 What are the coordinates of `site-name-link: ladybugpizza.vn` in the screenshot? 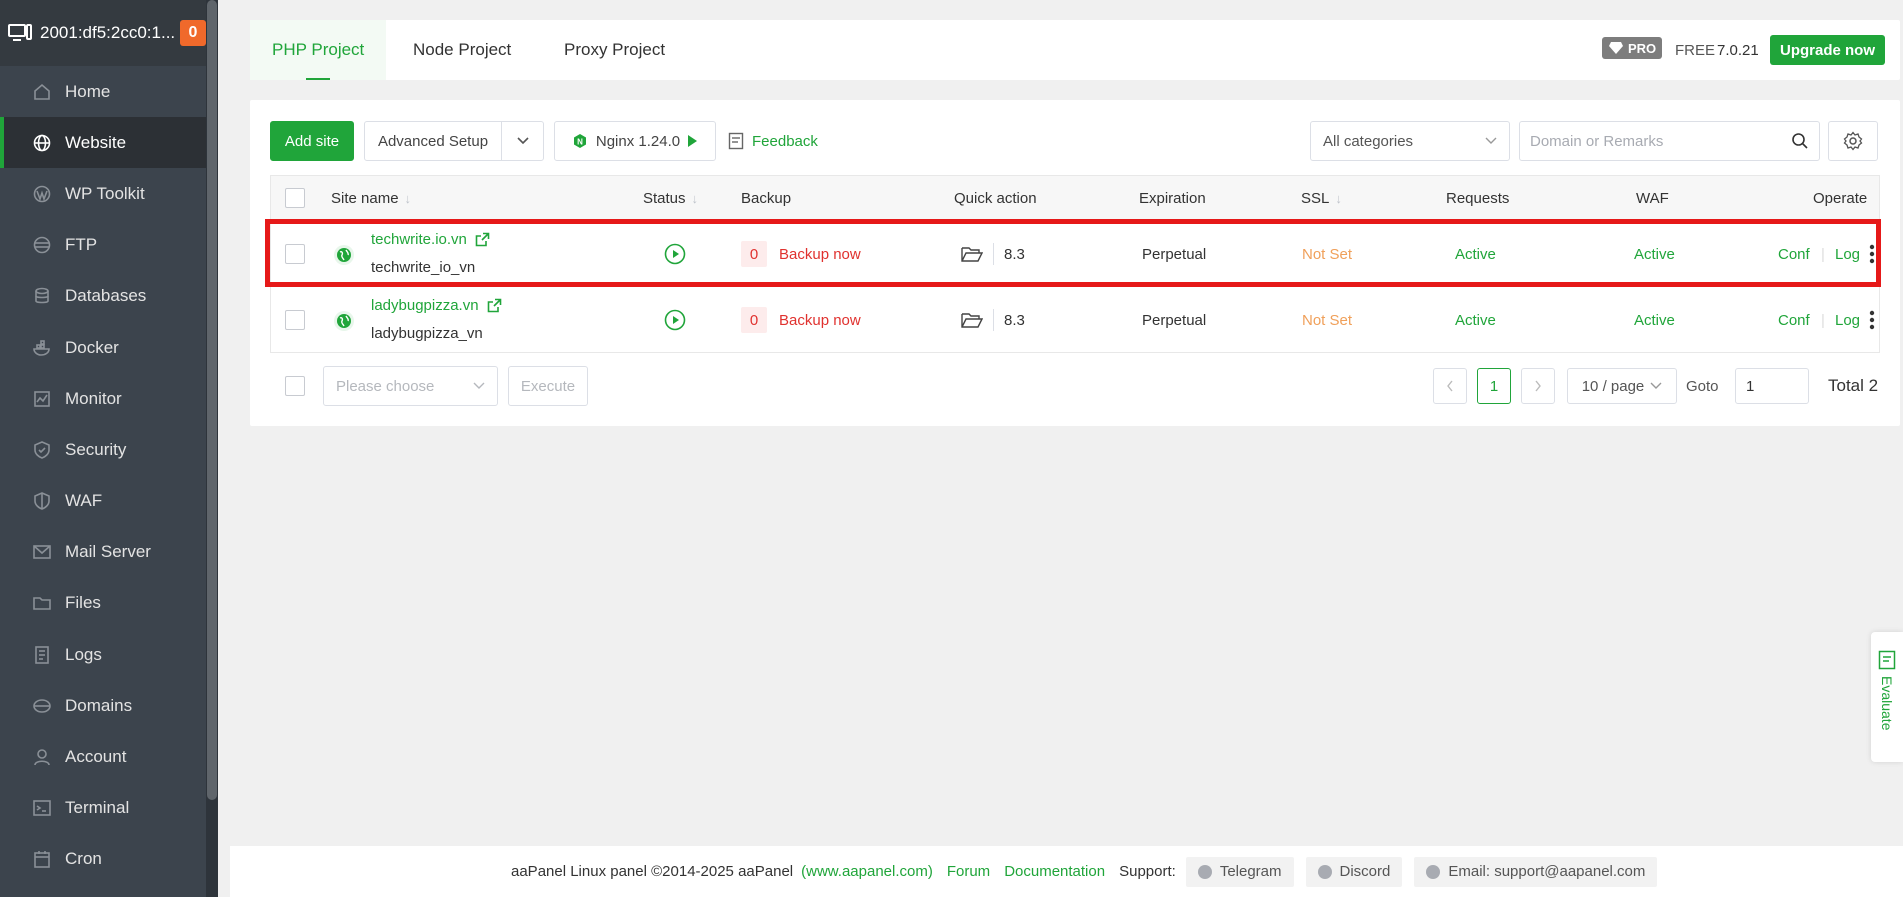 It's located at (436, 305).